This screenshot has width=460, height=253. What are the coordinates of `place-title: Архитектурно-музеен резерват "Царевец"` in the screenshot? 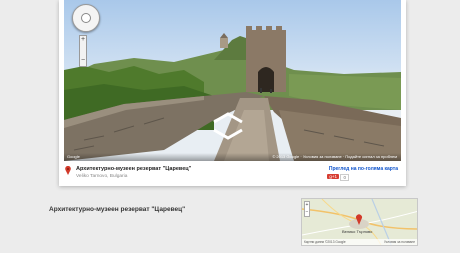 It's located at (134, 169).